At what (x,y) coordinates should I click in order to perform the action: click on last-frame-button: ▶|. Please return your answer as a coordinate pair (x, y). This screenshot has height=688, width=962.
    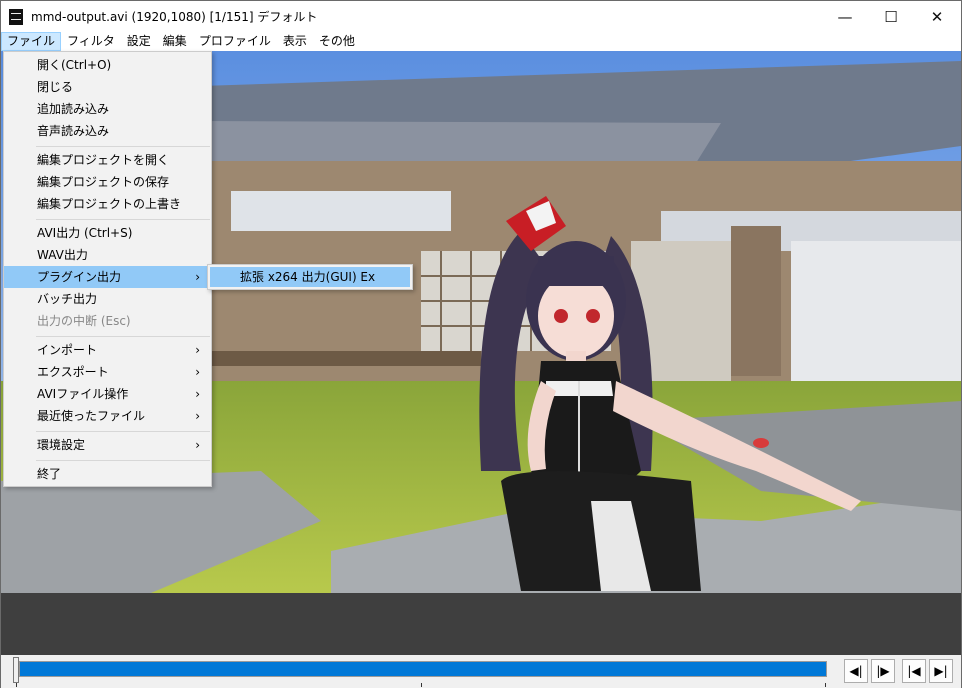
    Looking at the image, I should click on (941, 671).